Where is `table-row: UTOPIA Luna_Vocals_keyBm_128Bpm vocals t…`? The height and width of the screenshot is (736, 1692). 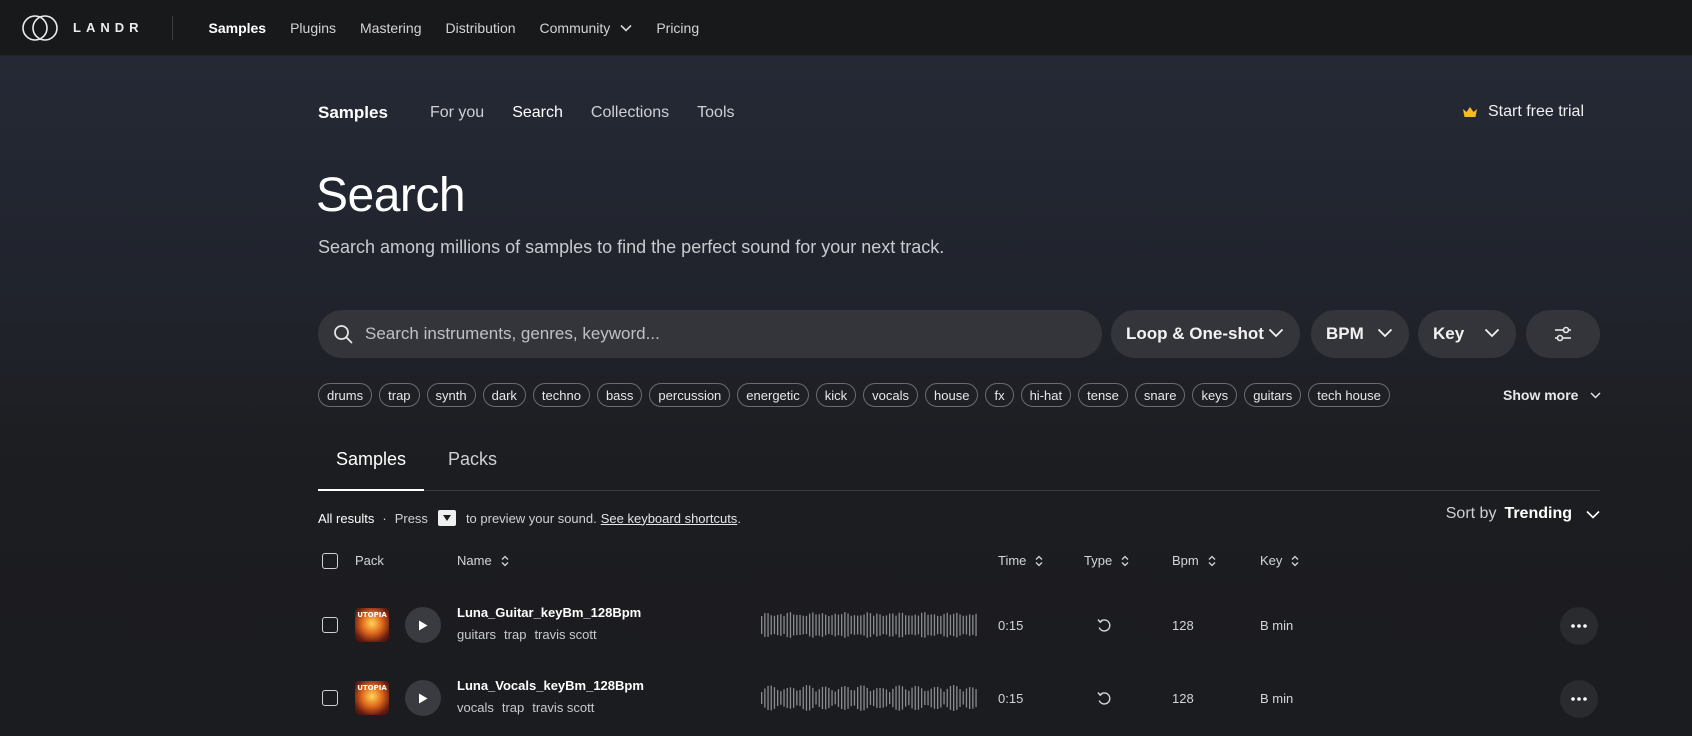
table-row: UTOPIA Luna_Vocals_keyBm_128Bpm vocals t… is located at coordinates (846, 698).